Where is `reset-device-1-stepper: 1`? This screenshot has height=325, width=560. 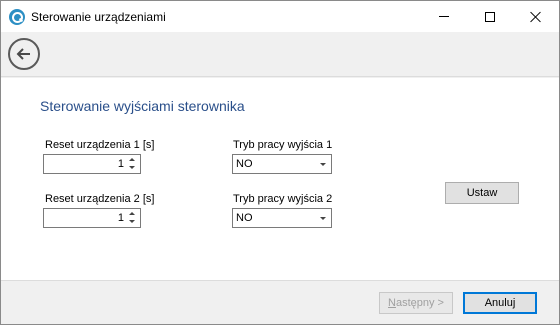
reset-device-1-stepper: 1 is located at coordinates (92, 164).